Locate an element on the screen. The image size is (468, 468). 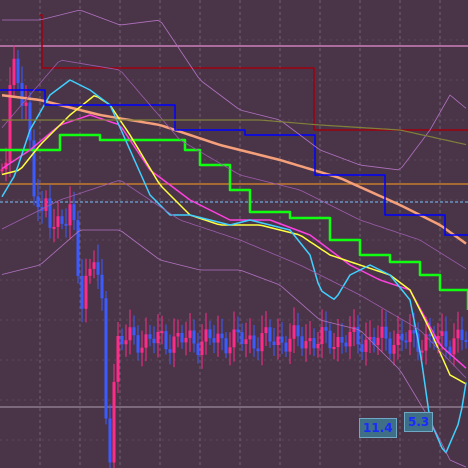
value-badge-2: 5.3 is located at coordinates (419, 422).